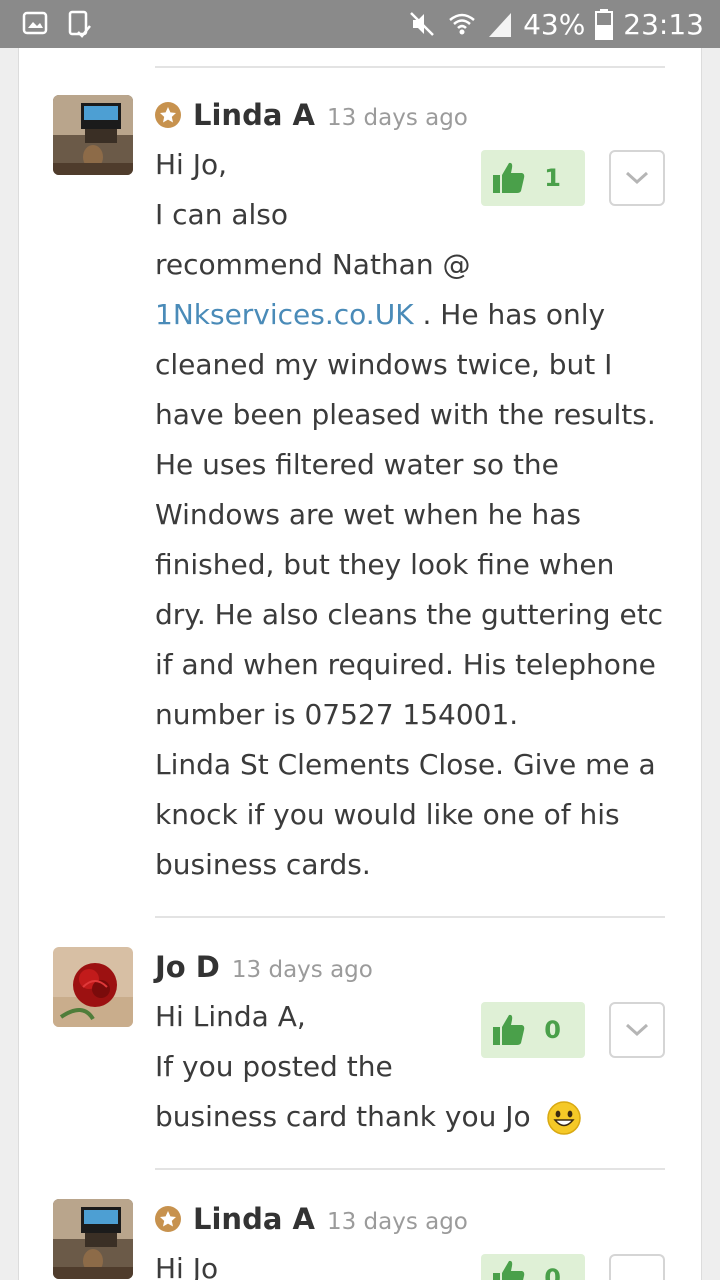 The image size is (720, 1280). I want to click on website-link: 1Nkservices.co.UK, so click(284, 314).